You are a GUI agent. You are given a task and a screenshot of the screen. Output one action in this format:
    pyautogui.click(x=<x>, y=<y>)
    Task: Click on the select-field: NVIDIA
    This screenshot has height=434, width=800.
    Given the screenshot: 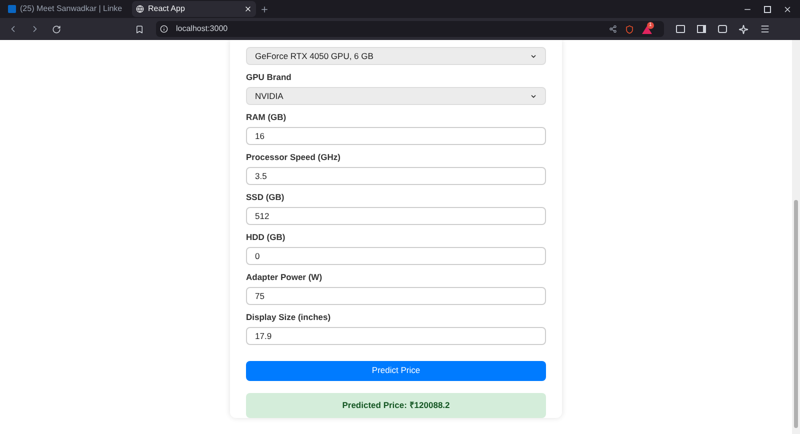 What is the action you would take?
    pyautogui.click(x=396, y=96)
    